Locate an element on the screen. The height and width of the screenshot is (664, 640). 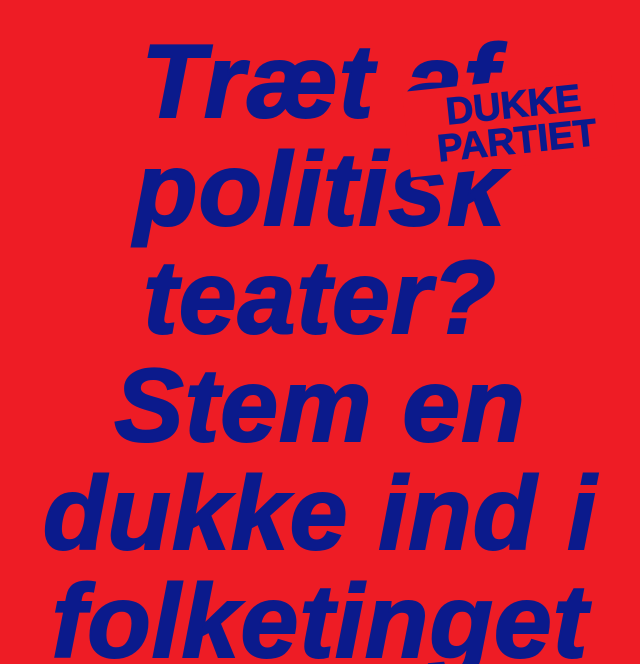
headline-line-3: teater? is located at coordinates (319, 298).